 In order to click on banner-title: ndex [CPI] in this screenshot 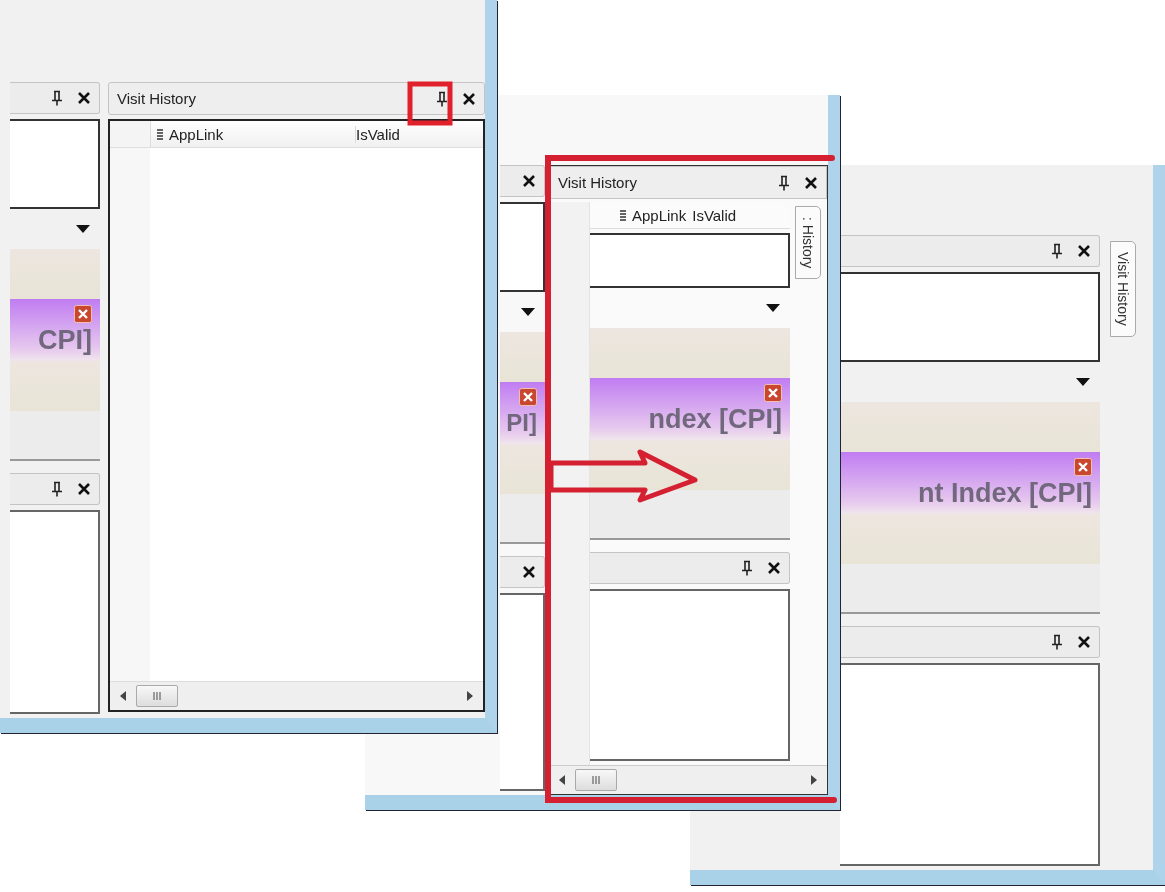, I will do `click(715, 419)`.